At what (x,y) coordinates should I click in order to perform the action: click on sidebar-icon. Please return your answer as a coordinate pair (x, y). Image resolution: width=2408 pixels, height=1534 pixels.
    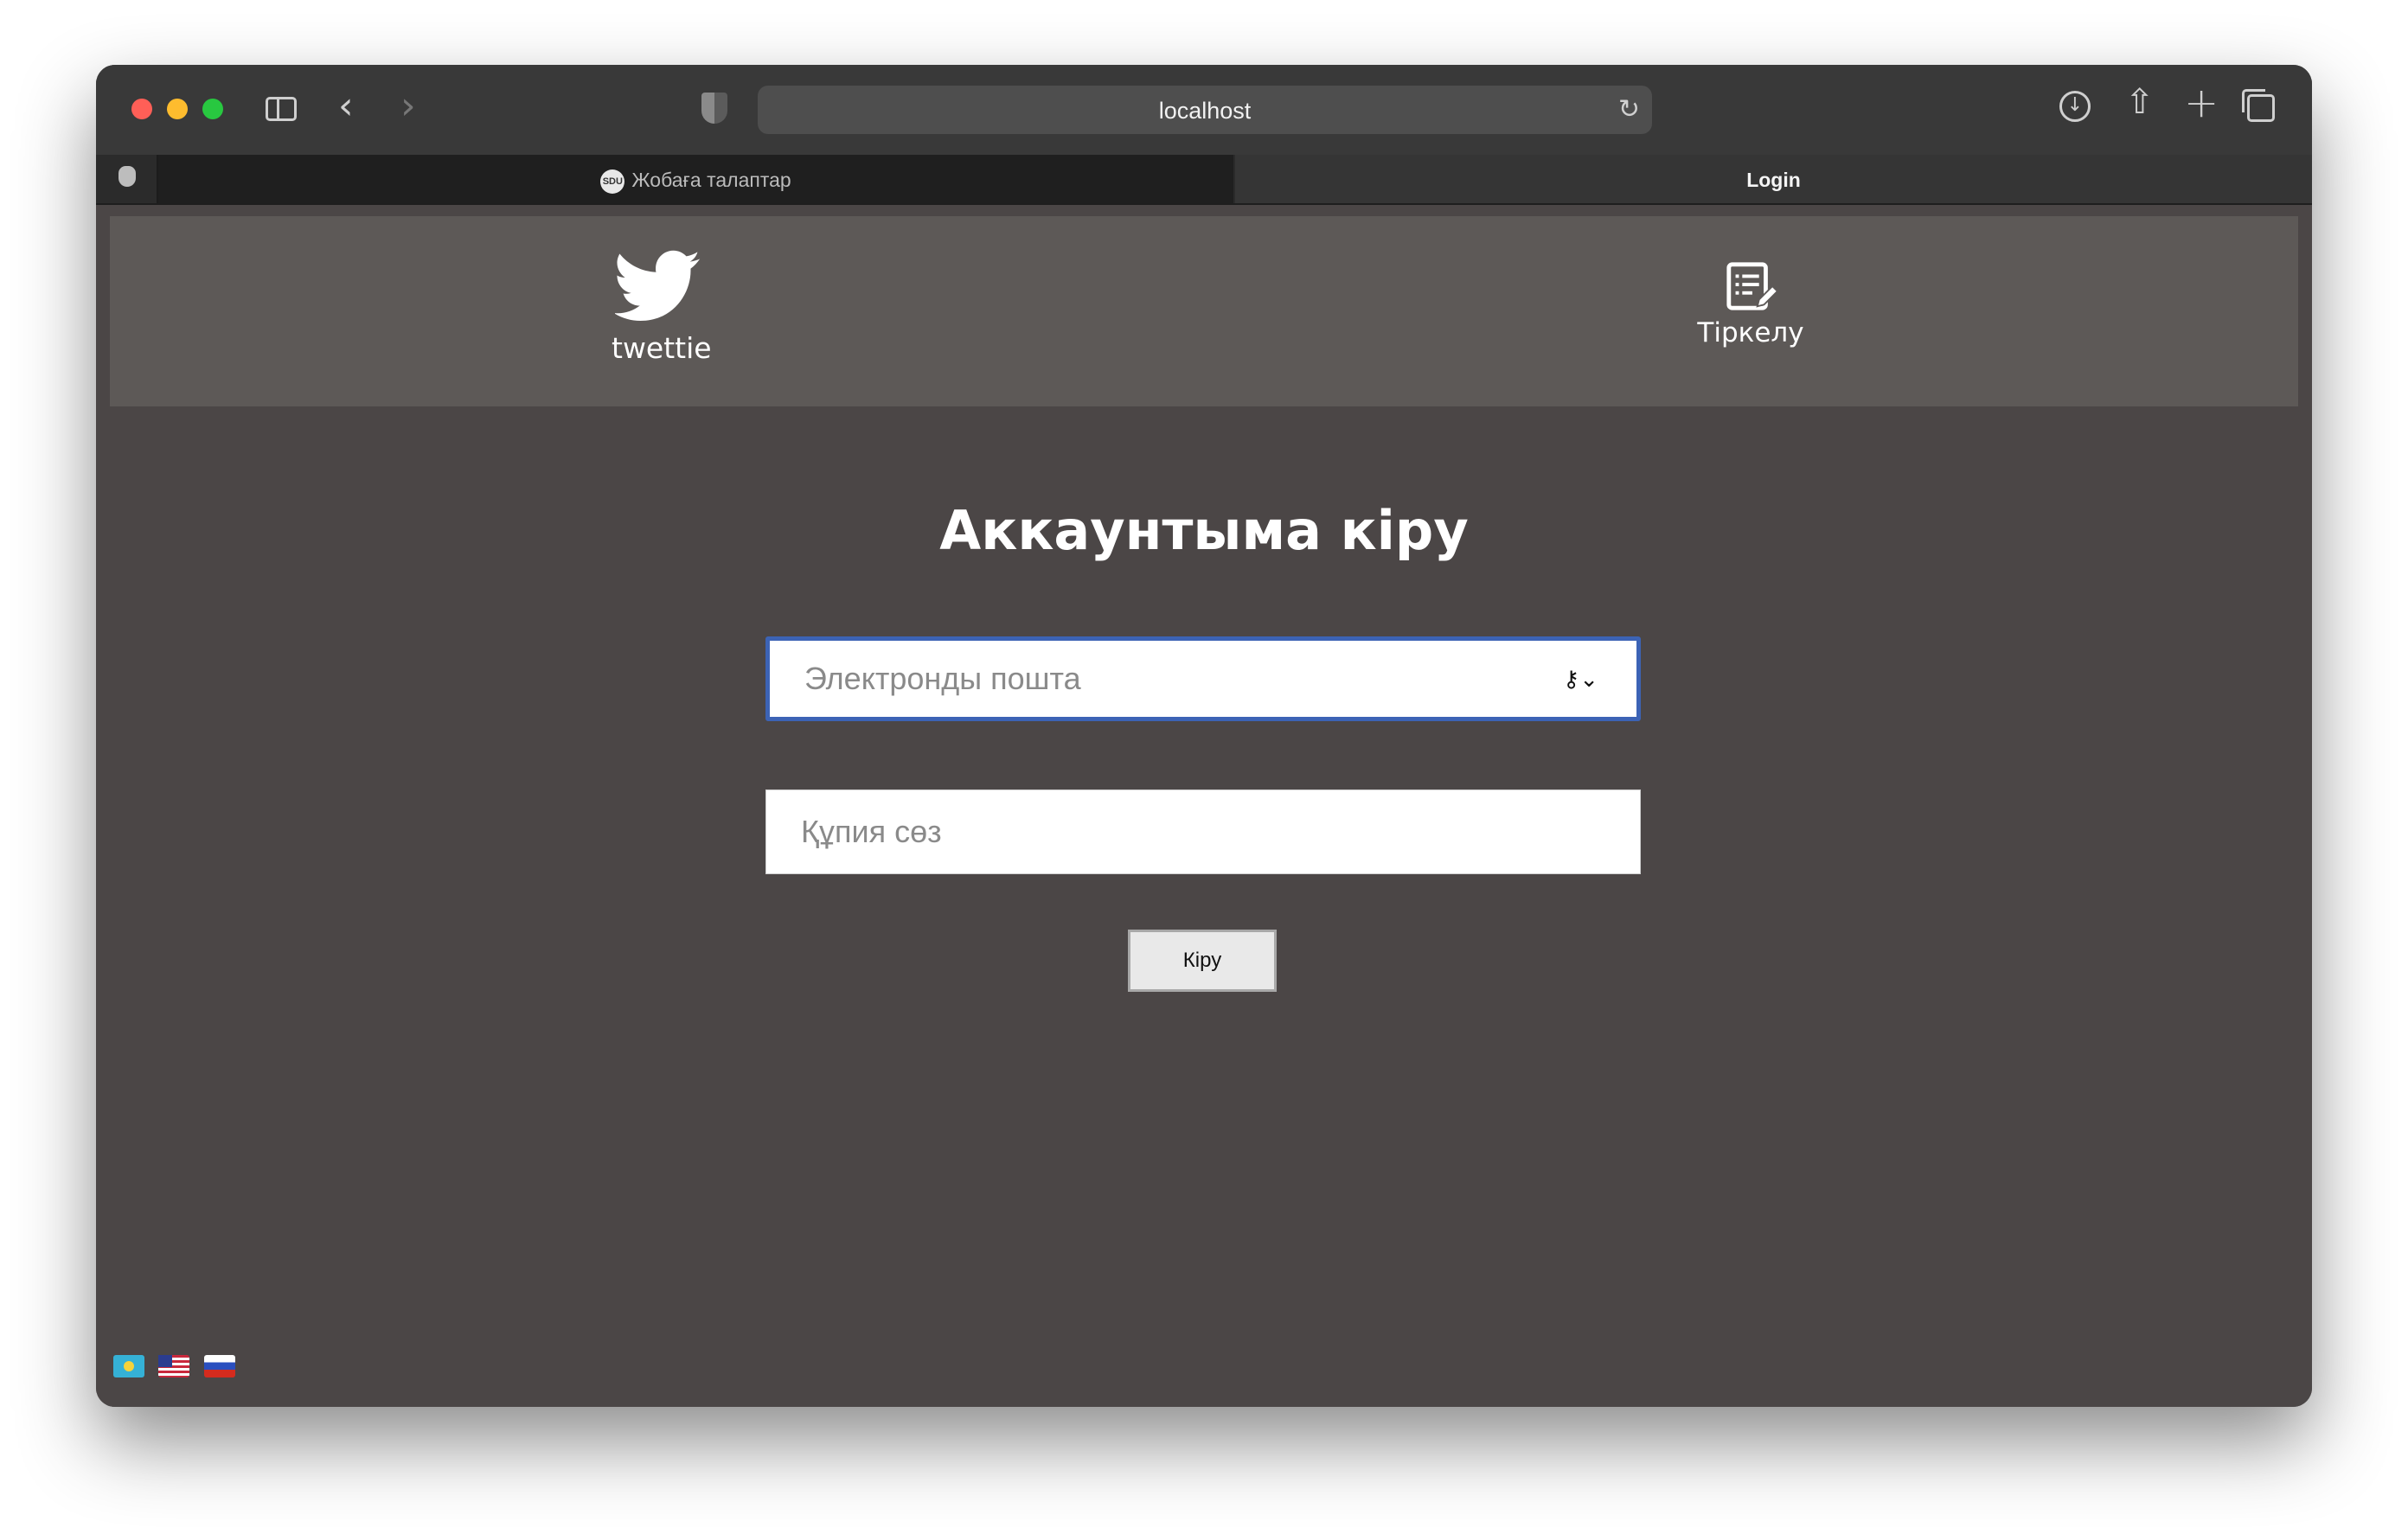
    Looking at the image, I should click on (281, 109).